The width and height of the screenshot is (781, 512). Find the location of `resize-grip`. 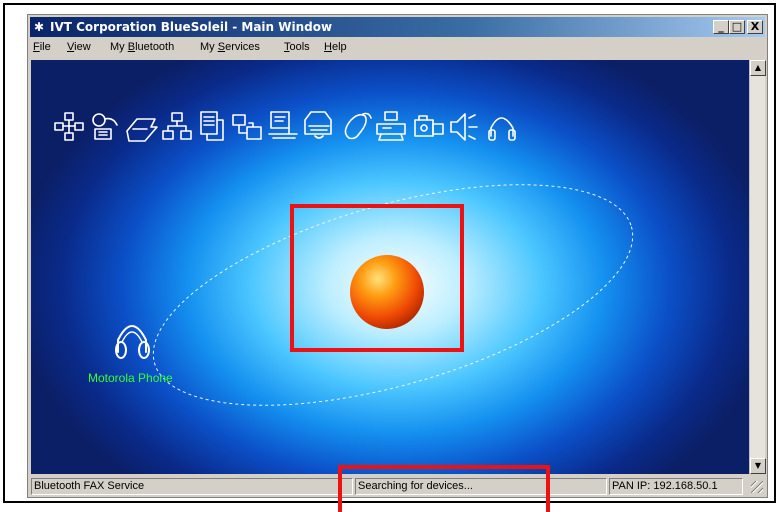

resize-grip is located at coordinates (757, 487).